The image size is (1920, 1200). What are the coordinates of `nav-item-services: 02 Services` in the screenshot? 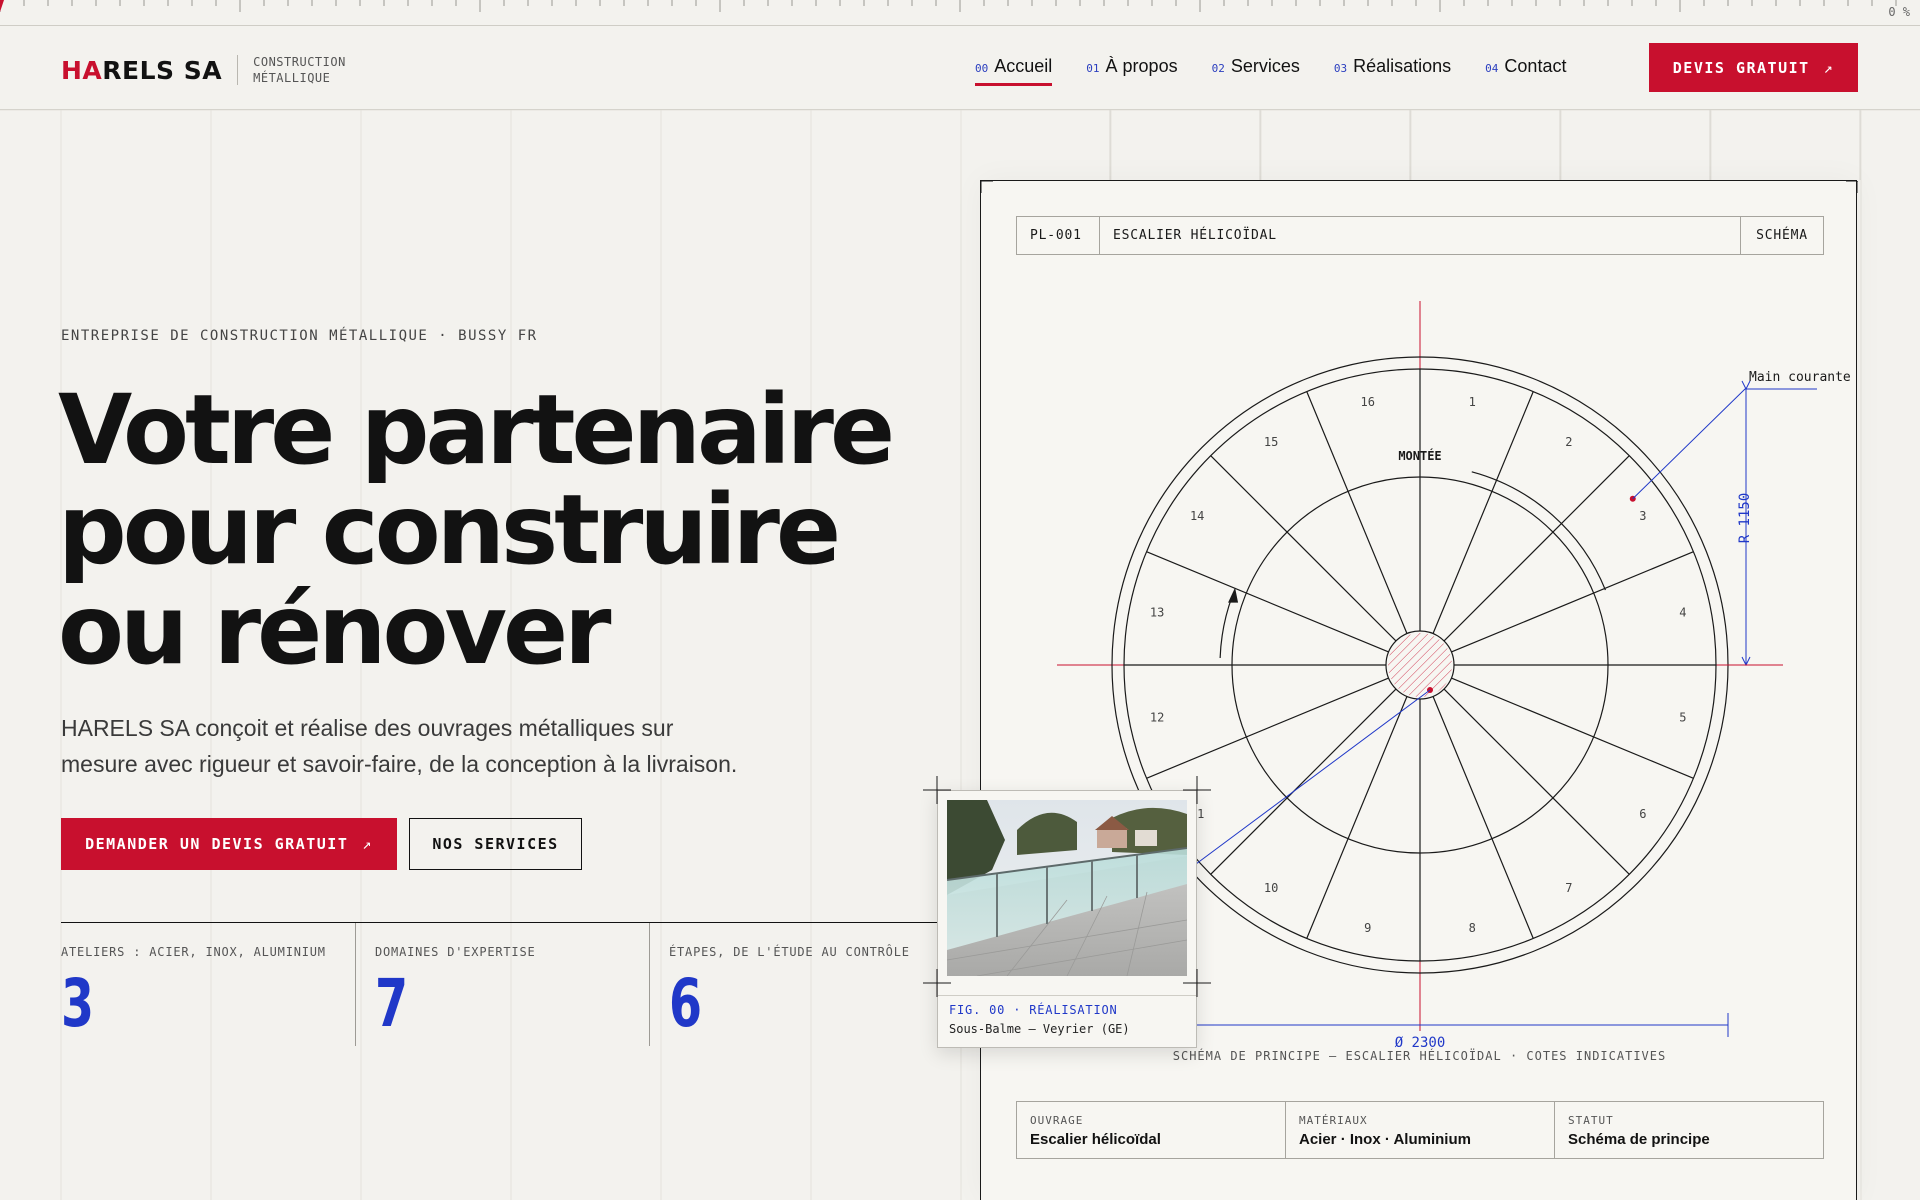 It's located at (1256, 66).